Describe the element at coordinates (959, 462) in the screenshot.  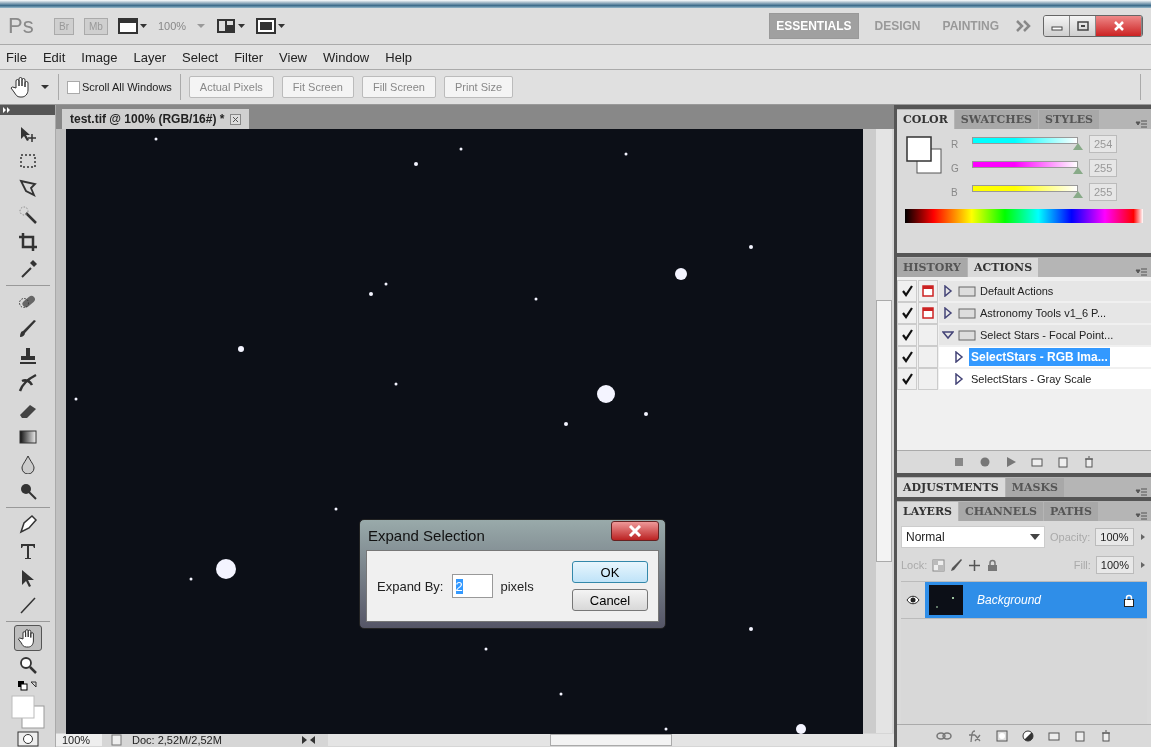
I see `stop-icon` at that location.